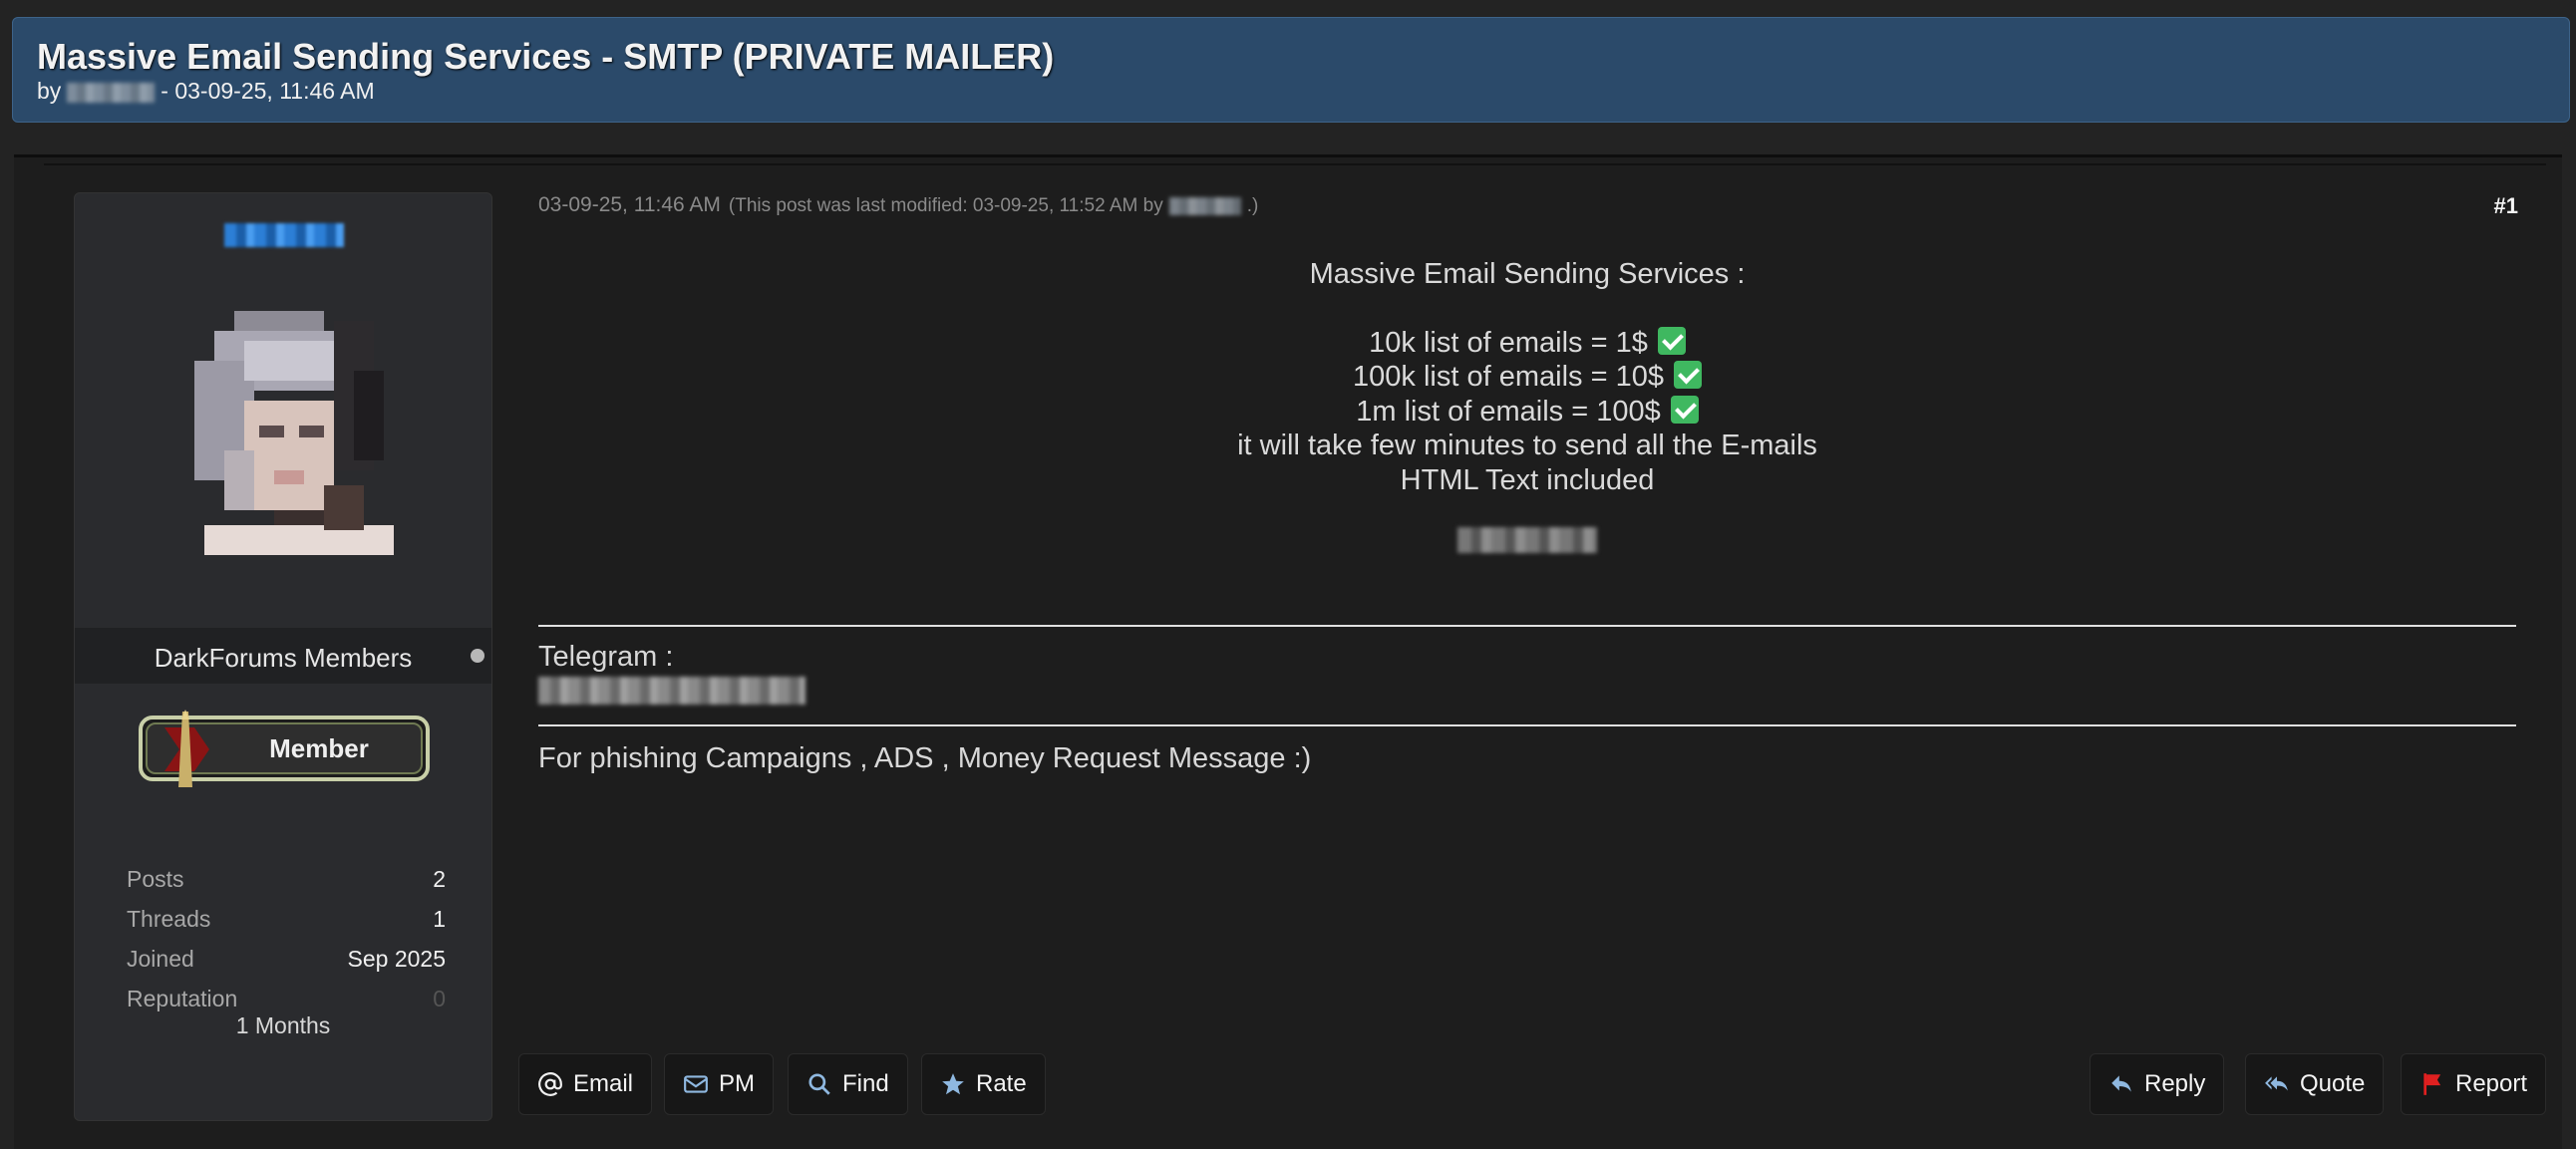 The width and height of the screenshot is (2576, 1149). I want to click on stat-label: Joined, so click(160, 959).